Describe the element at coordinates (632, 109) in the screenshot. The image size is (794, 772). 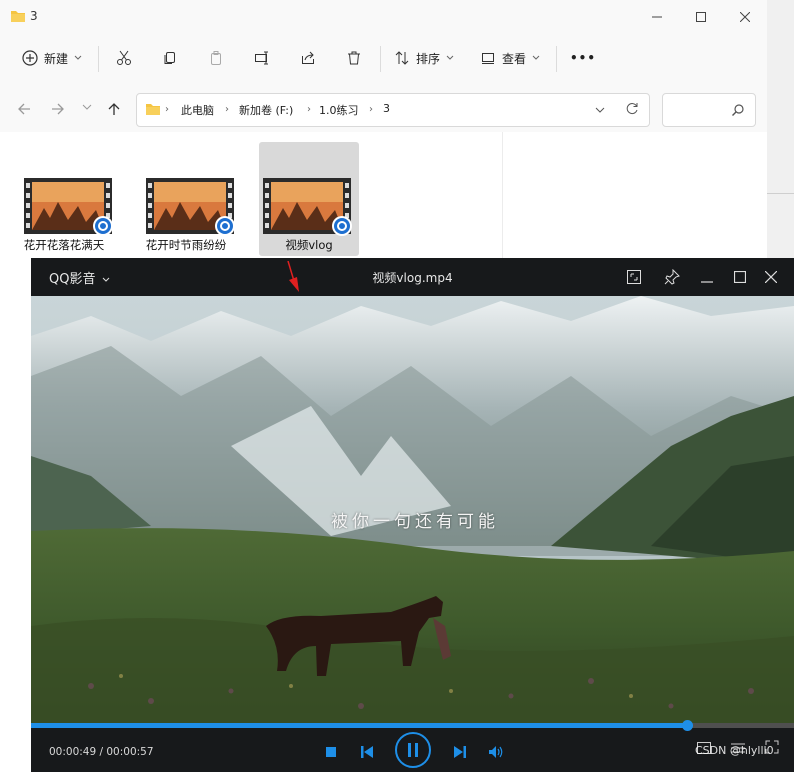
I see `refresh-icon` at that location.